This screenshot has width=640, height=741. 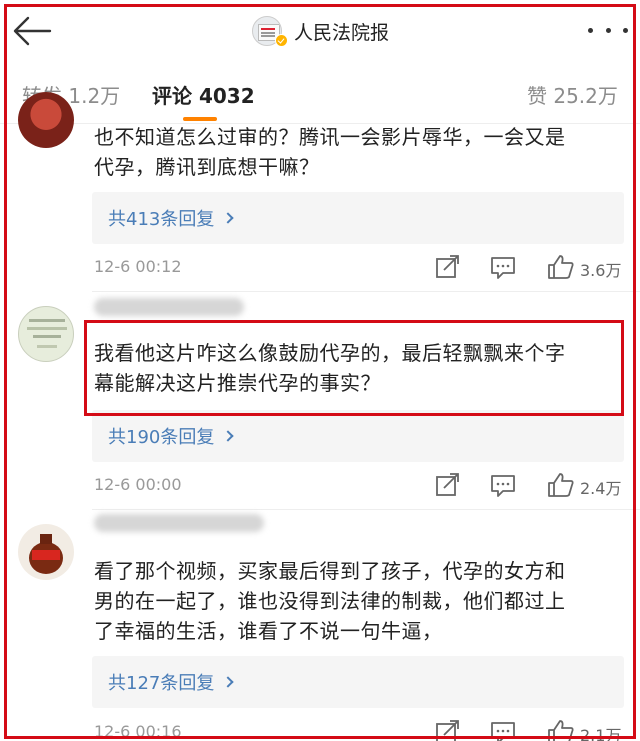 What do you see at coordinates (330, 601) in the screenshot?
I see `comment-line: 男的在一起了，谁也没得到法律的制裁，他们都过上` at bounding box center [330, 601].